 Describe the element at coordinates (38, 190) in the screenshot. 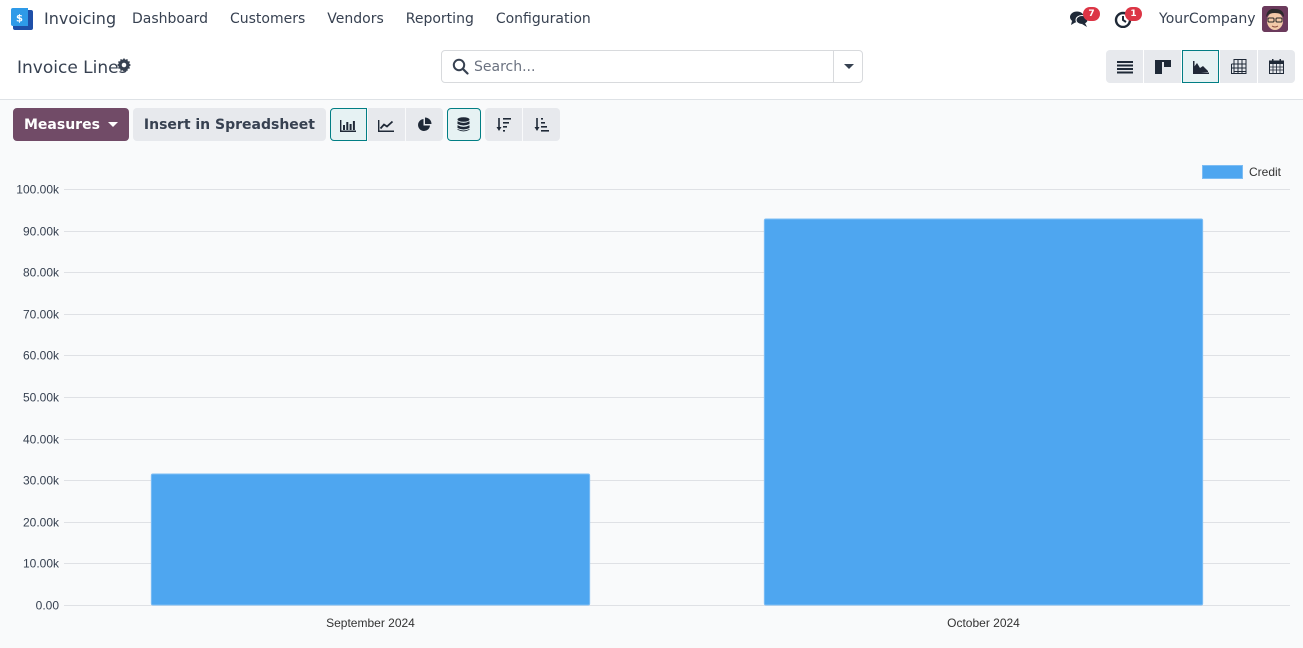

I see `y-tick-label: 100.00k` at that location.